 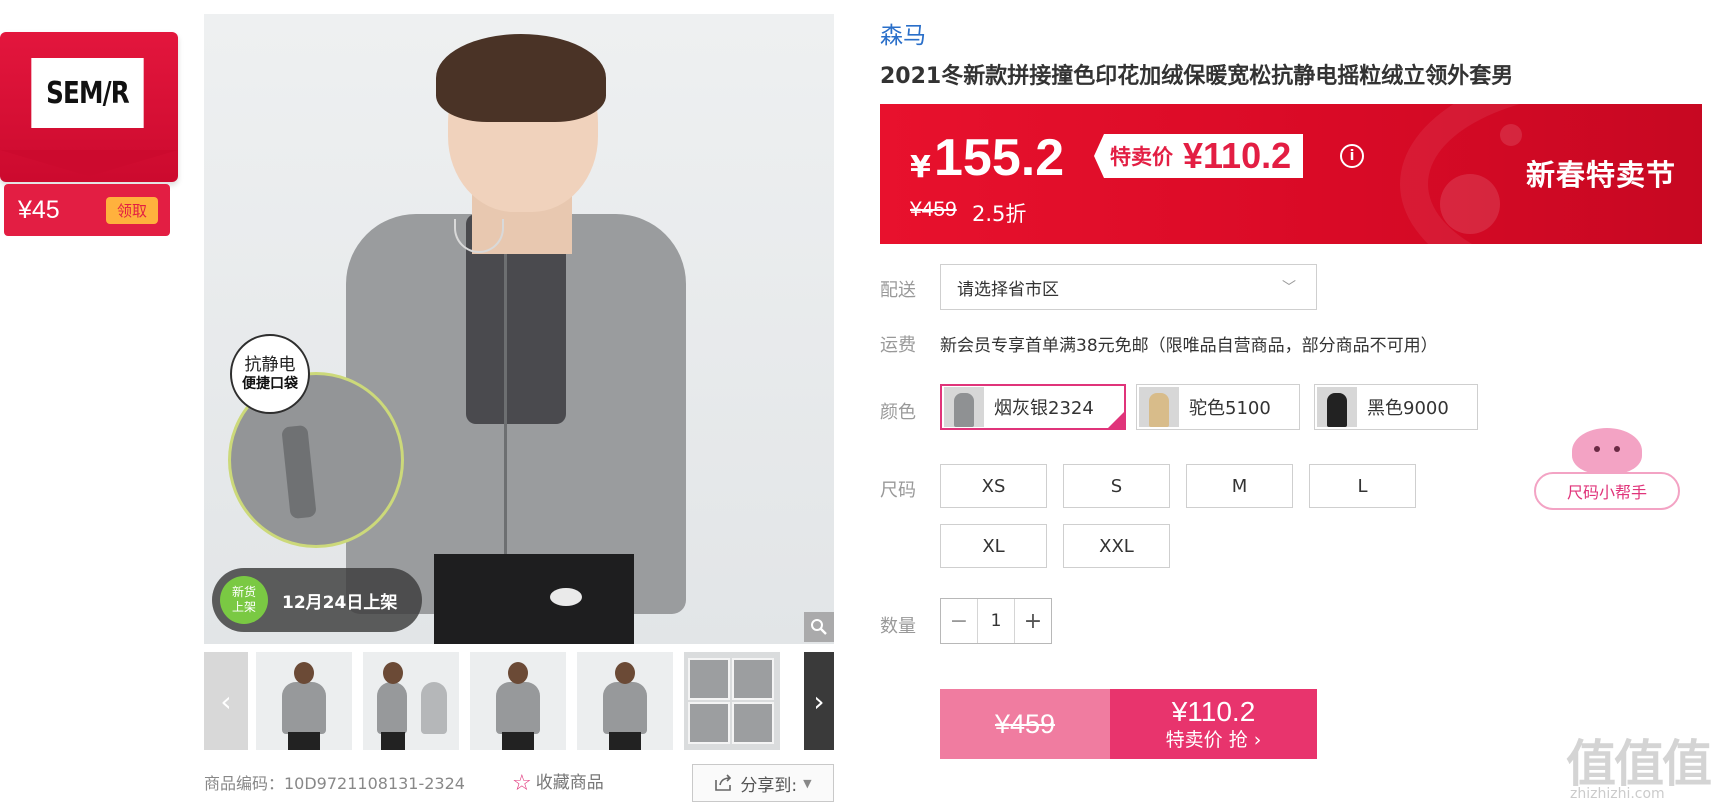 I want to click on shipping-info: 新会员专享首单满38元免邮（限唯品自营商品，部分商品不可用）, so click(x=1189, y=346).